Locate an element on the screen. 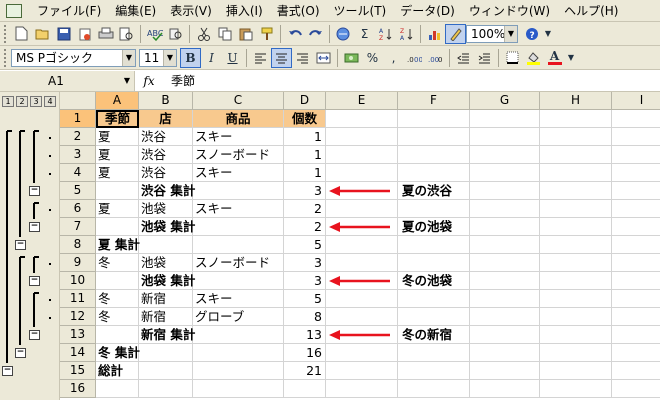 The image size is (660, 400). borders-icon is located at coordinates (512, 58).